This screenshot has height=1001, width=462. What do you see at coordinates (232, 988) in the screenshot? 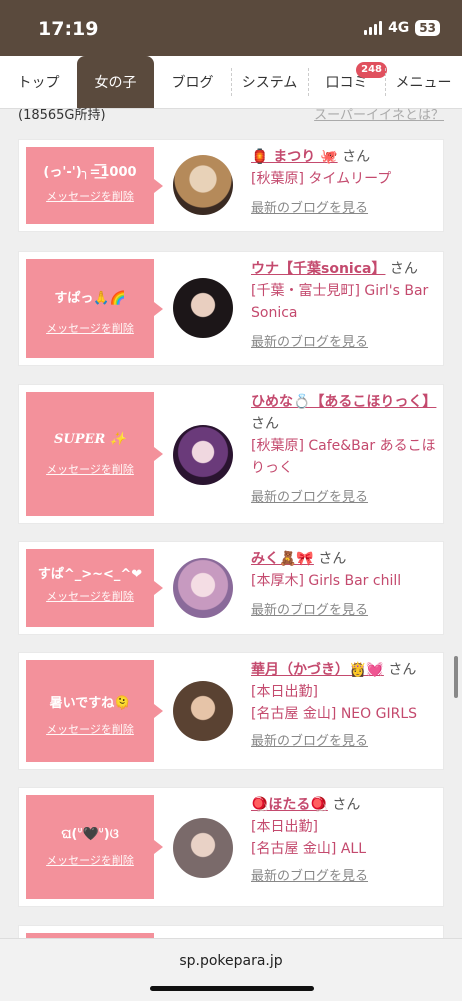
I see `home-indicator` at bounding box center [232, 988].